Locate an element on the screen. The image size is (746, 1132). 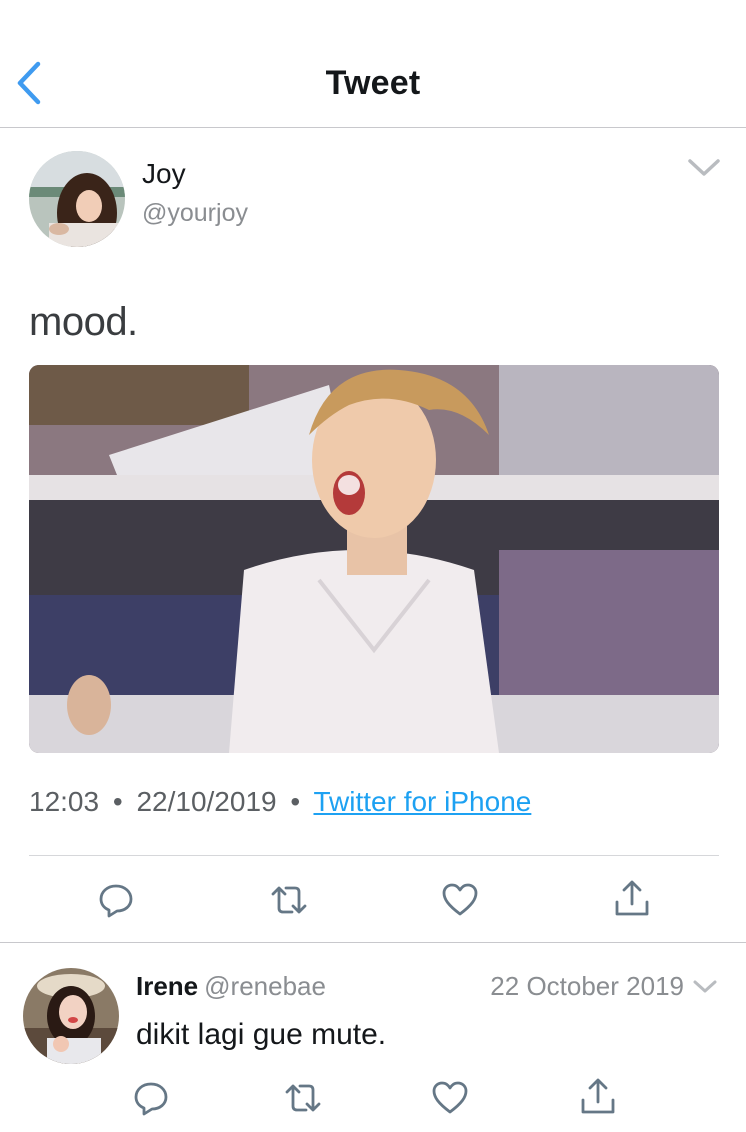
reply-reply-button is located at coordinates (151, 1098).